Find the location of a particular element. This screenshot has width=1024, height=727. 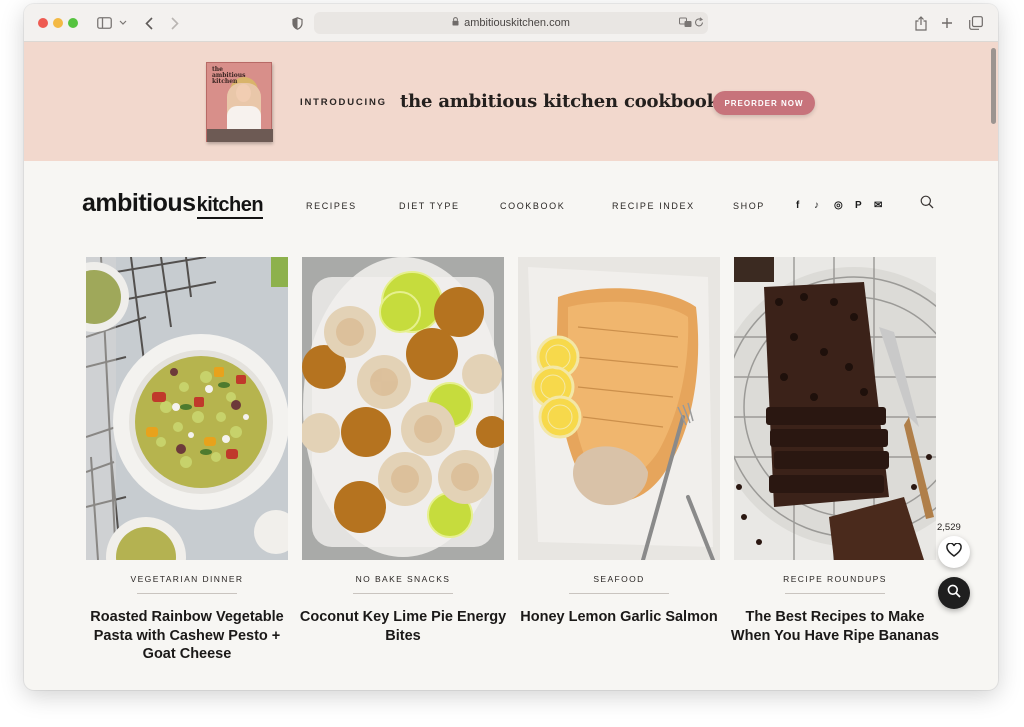

logo-secondary-text: kitchen is located at coordinates (230, 206).